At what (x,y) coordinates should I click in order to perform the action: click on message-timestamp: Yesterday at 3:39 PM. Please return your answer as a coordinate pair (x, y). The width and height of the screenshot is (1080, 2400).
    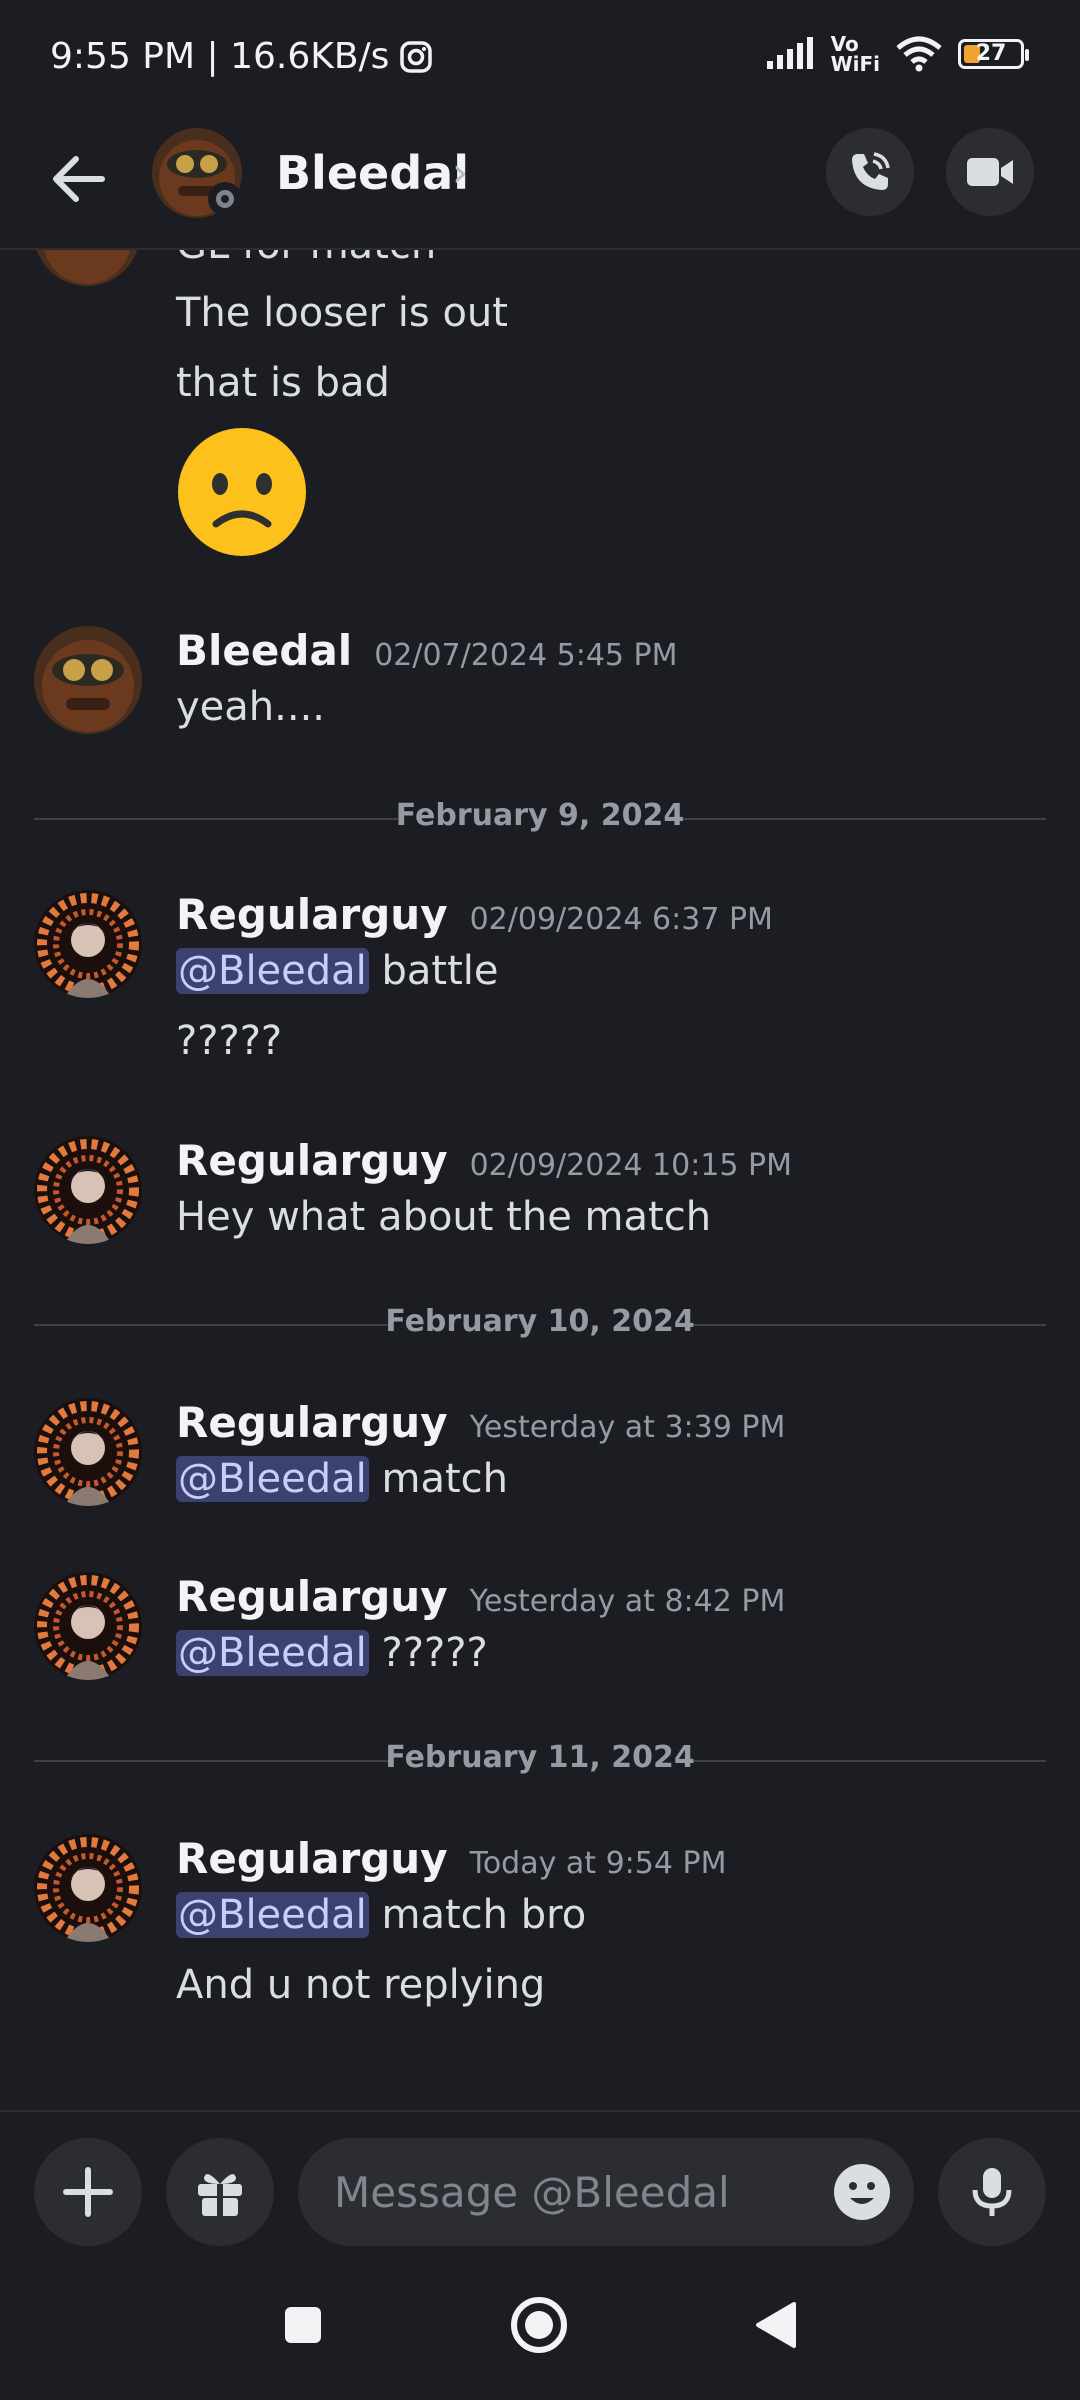
    Looking at the image, I should click on (627, 1427).